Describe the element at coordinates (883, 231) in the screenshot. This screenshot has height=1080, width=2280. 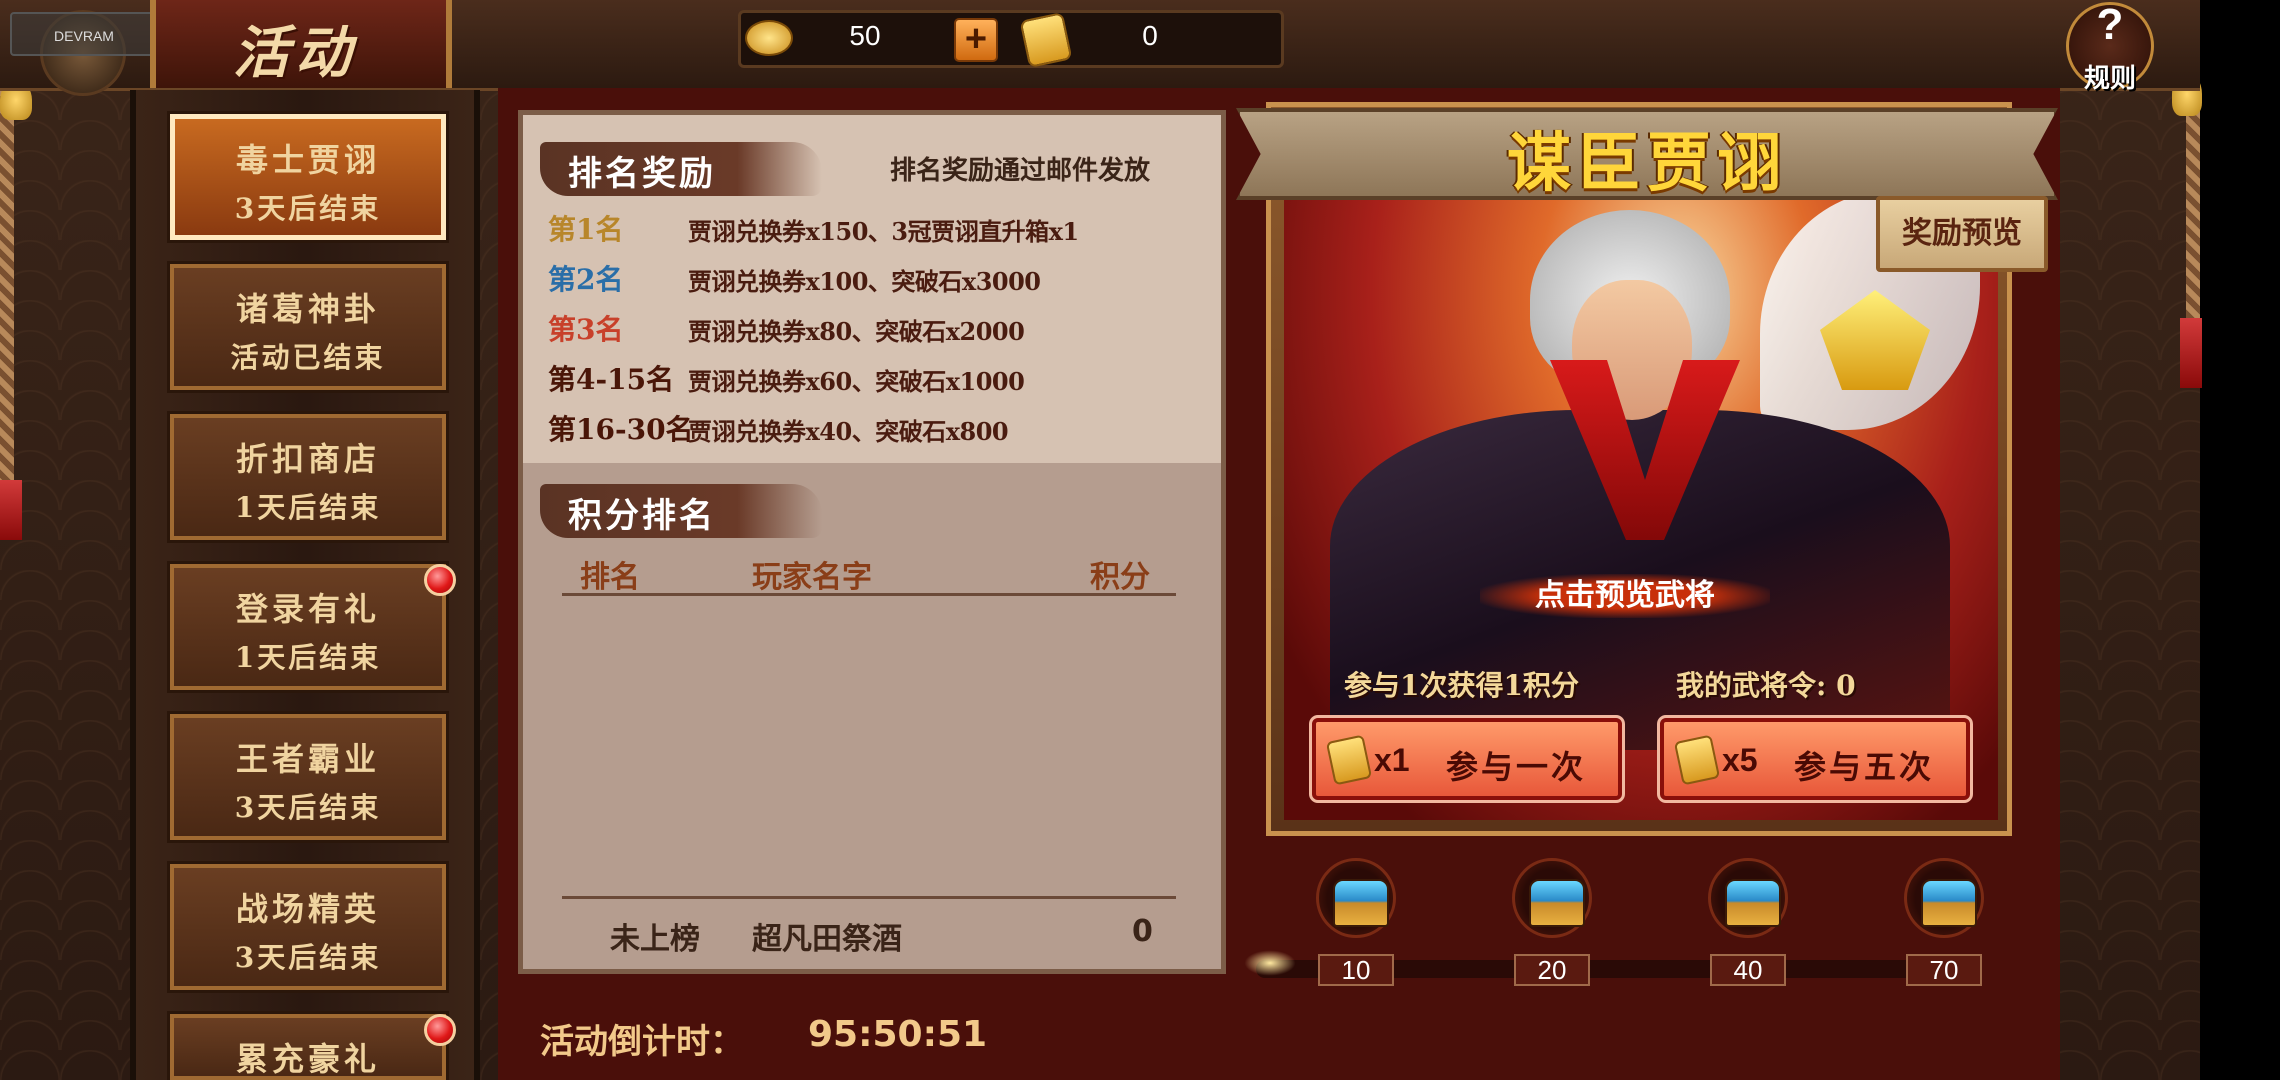
I see `rank-reward-items: 贾诩兑换券x150、3冠贾诩直升箱x1` at that location.